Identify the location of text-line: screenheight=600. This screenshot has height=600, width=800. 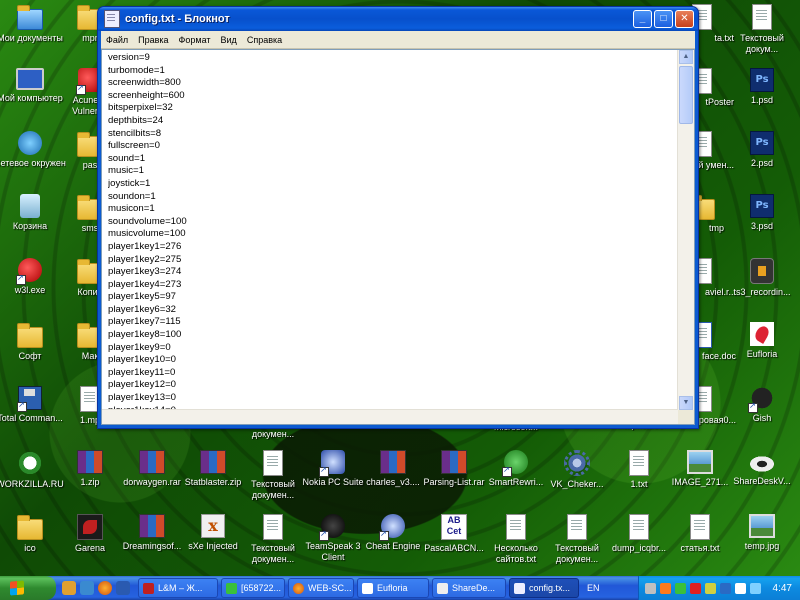
(146, 95).